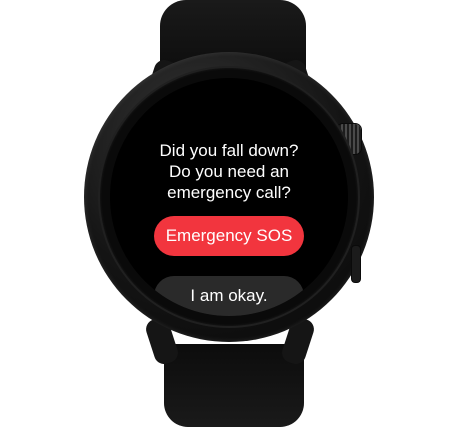 This screenshot has width=459, height=427. What do you see at coordinates (229, 236) in the screenshot?
I see `emergency-sos-button: Emergency SOS` at bounding box center [229, 236].